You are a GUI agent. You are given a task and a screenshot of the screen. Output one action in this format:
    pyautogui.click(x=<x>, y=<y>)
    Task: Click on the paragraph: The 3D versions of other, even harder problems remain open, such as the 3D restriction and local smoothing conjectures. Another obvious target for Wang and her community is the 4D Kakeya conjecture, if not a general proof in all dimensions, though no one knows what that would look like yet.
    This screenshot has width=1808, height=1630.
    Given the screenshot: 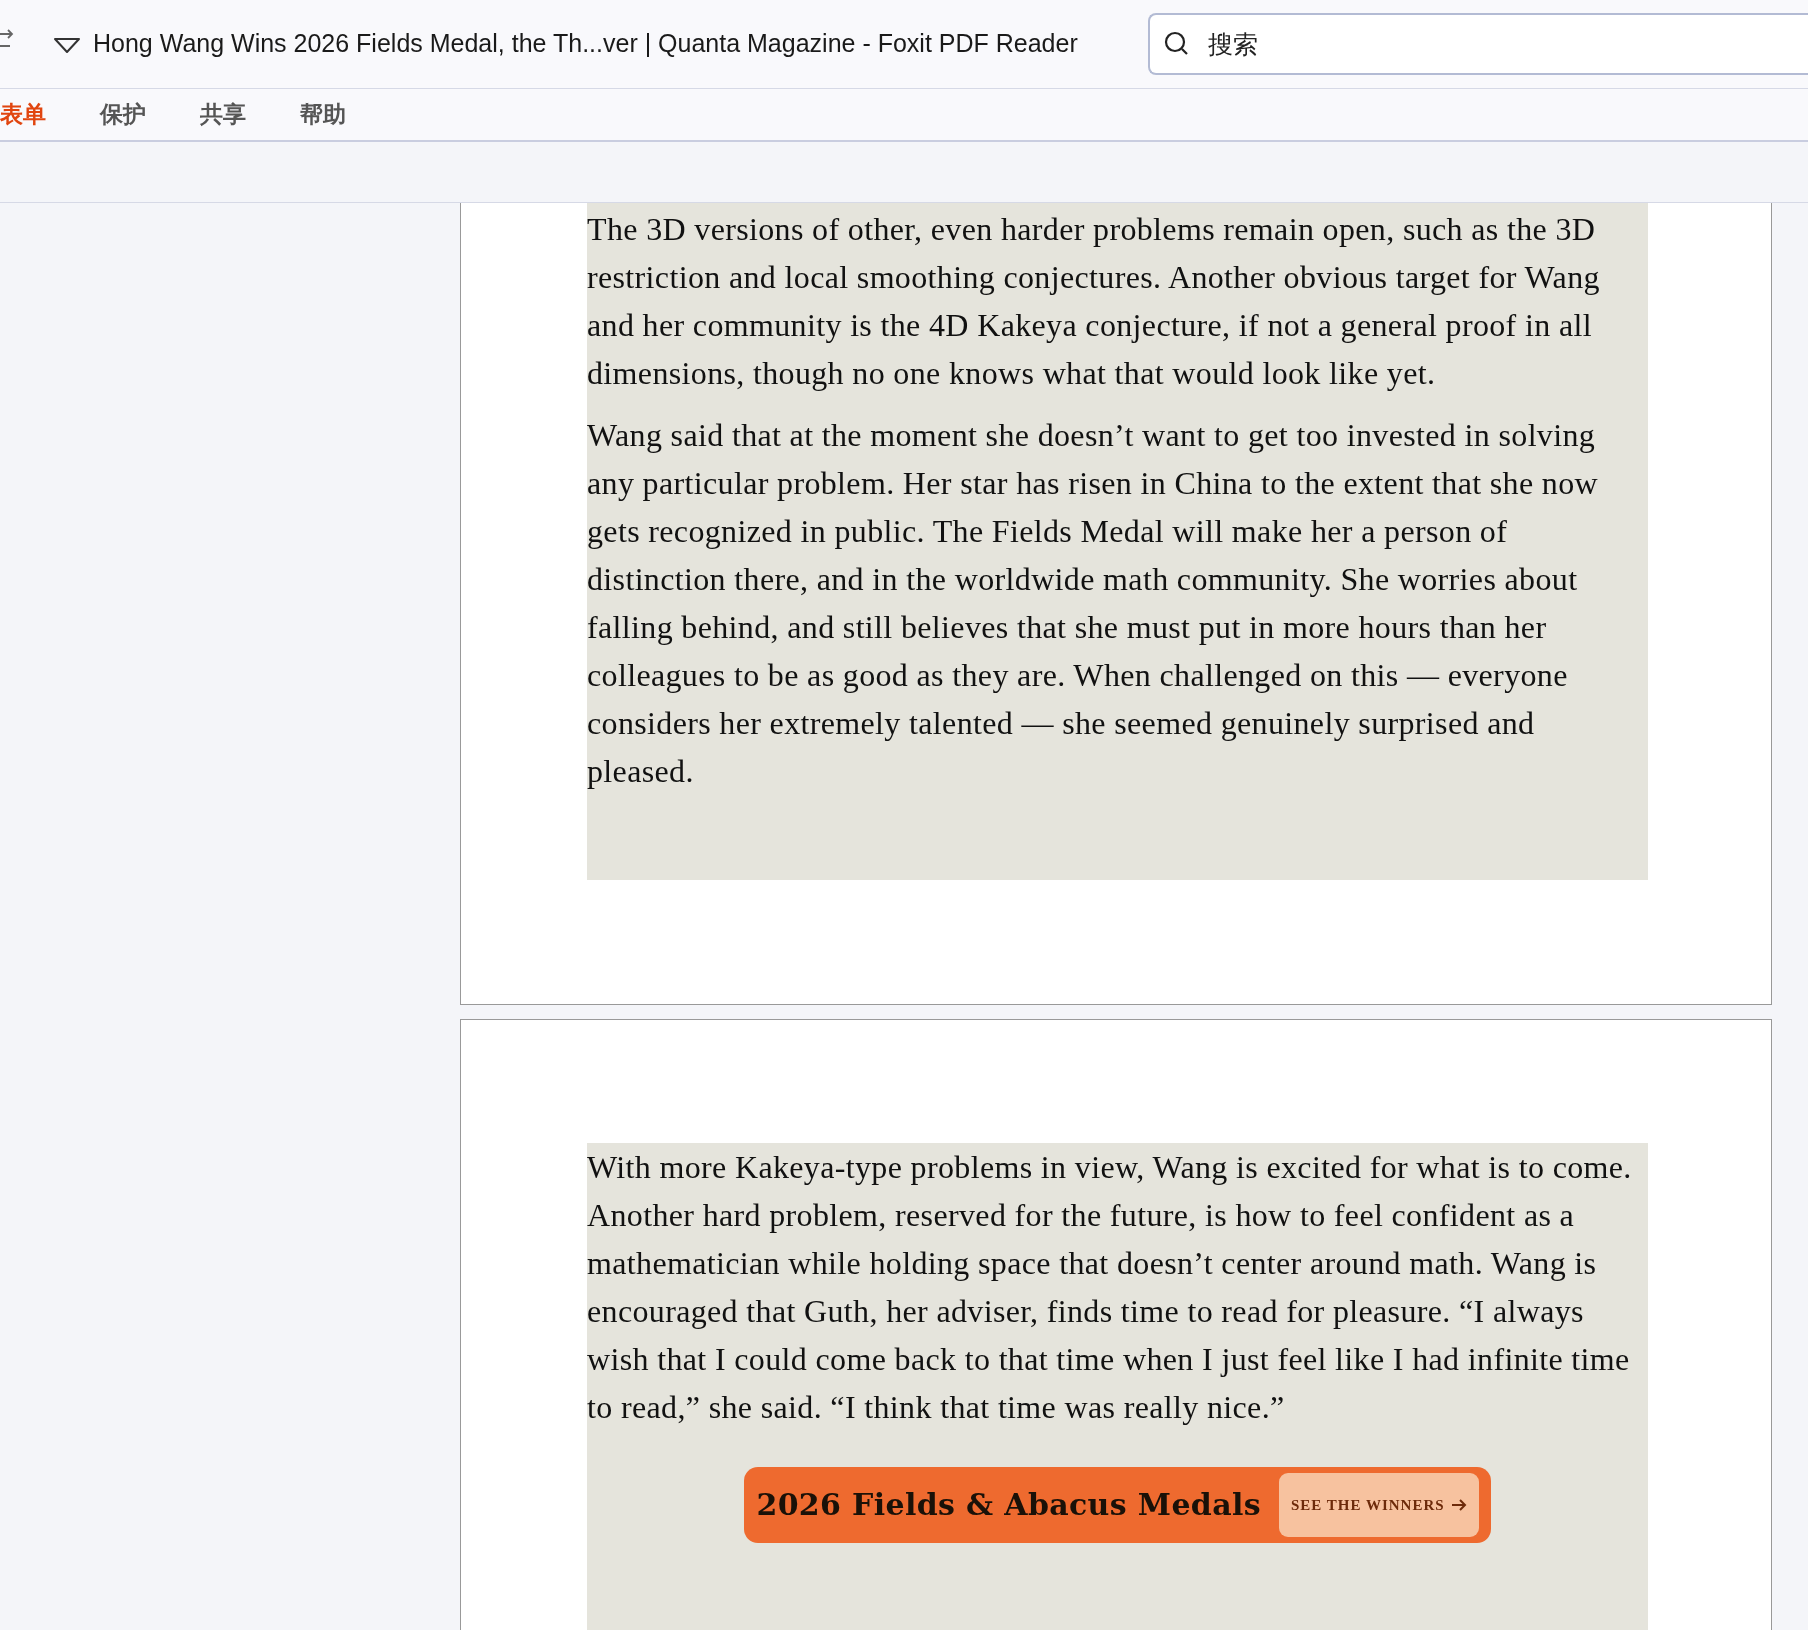 What is the action you would take?
    pyautogui.click(x=1094, y=301)
    